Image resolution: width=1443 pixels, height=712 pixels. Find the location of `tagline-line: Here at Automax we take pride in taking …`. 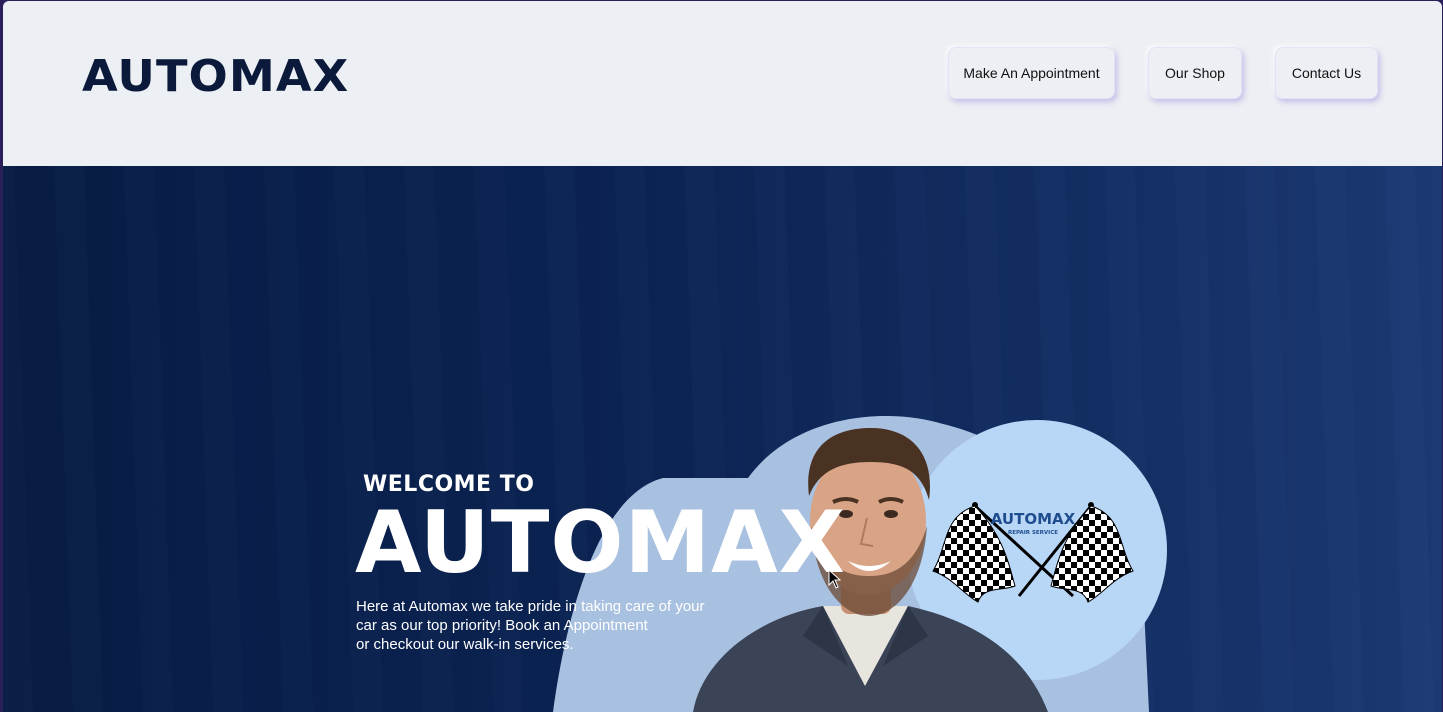

tagline-line: Here at Automax we take pride in taking … is located at coordinates (530, 606).